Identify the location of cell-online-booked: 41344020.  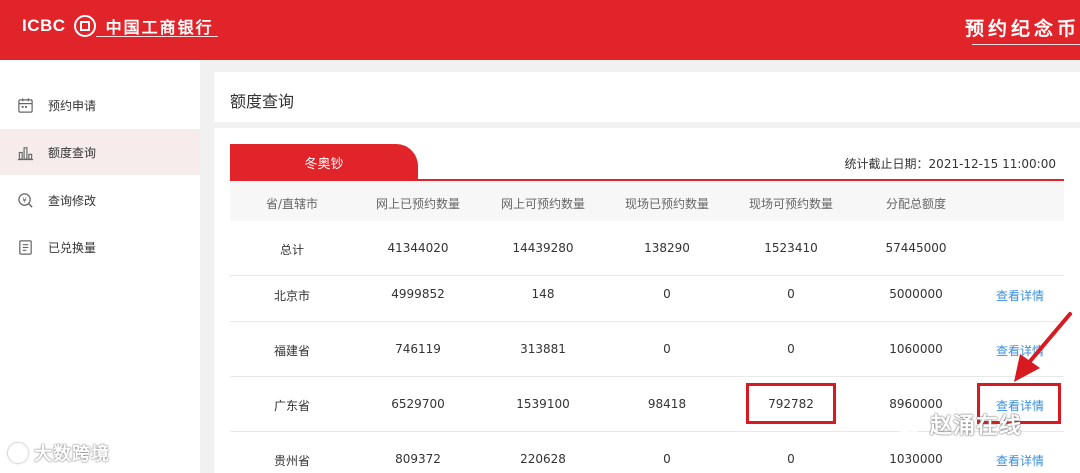
(418, 248).